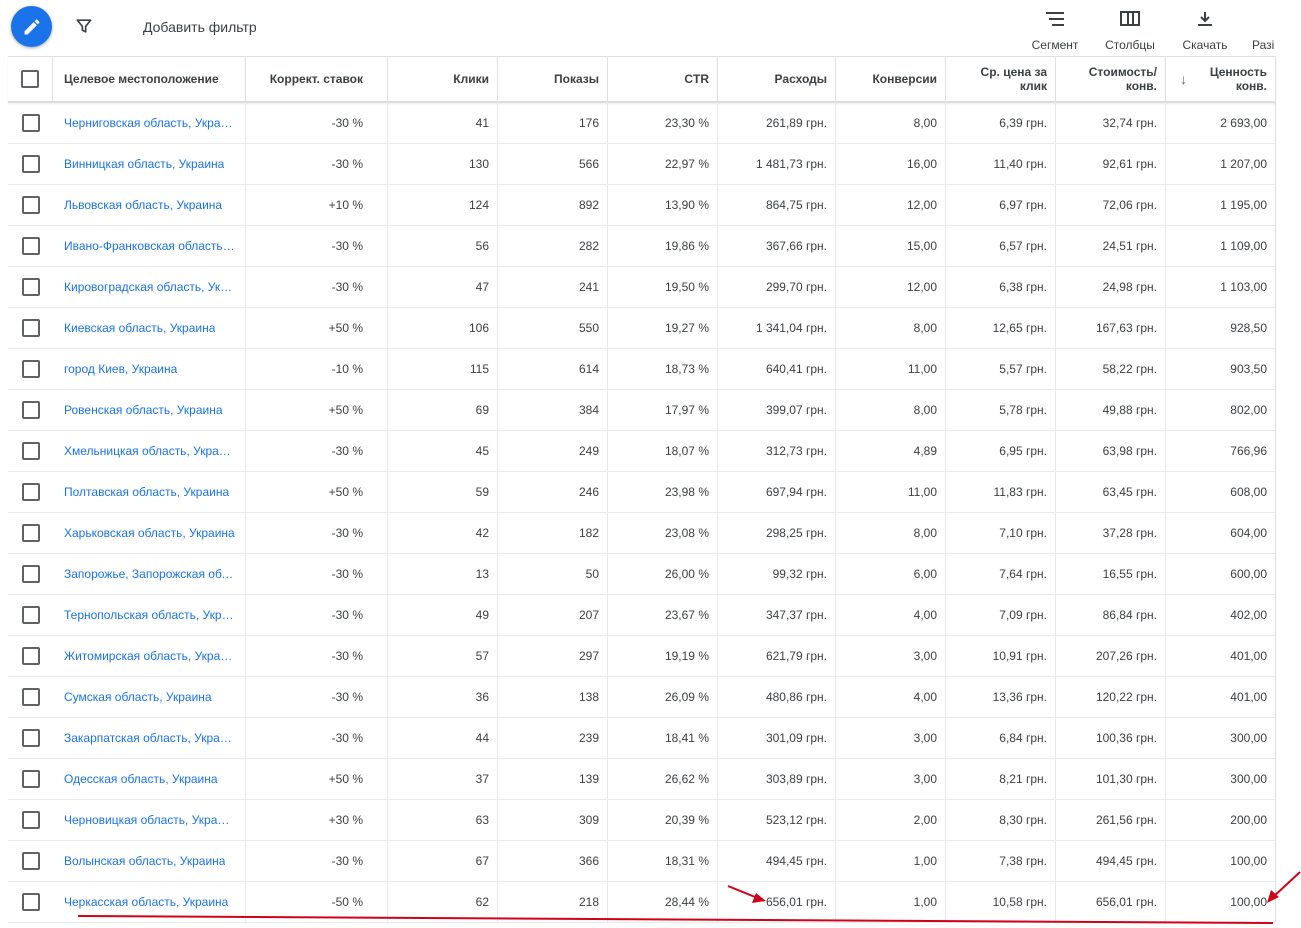 The width and height of the screenshot is (1301, 928). Describe the element at coordinates (891, 327) in the screenshot. I see `conversions-cell: 8,00` at that location.